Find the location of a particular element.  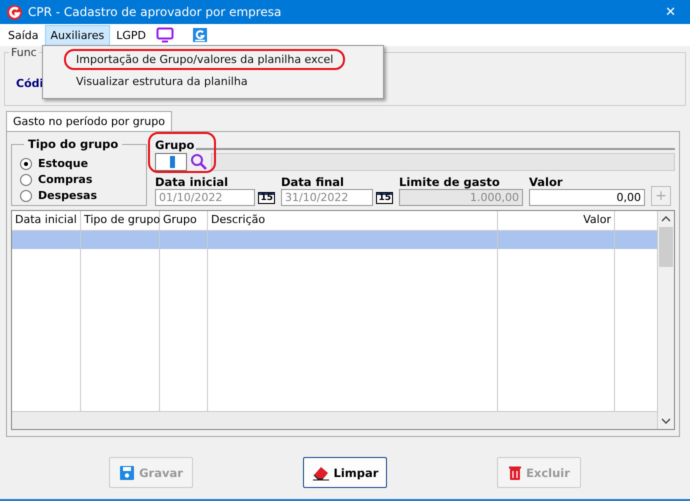

column-header: Descrição is located at coordinates (353, 220).